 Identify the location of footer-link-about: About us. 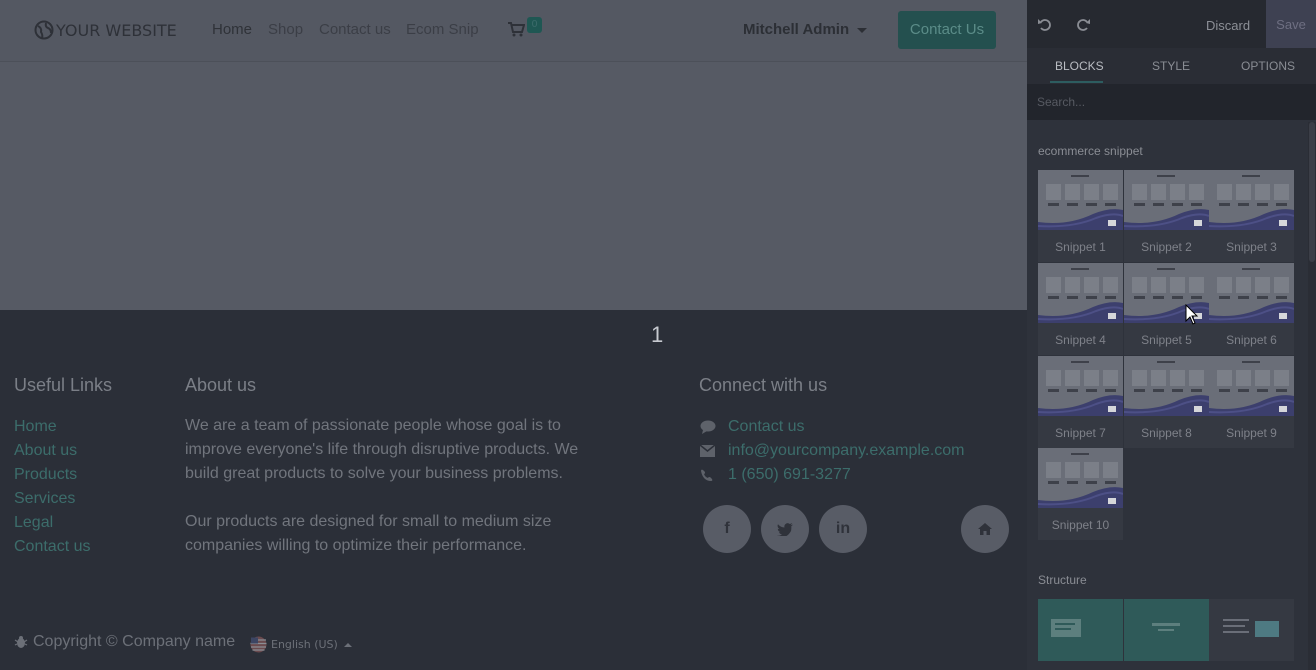
(52, 451).